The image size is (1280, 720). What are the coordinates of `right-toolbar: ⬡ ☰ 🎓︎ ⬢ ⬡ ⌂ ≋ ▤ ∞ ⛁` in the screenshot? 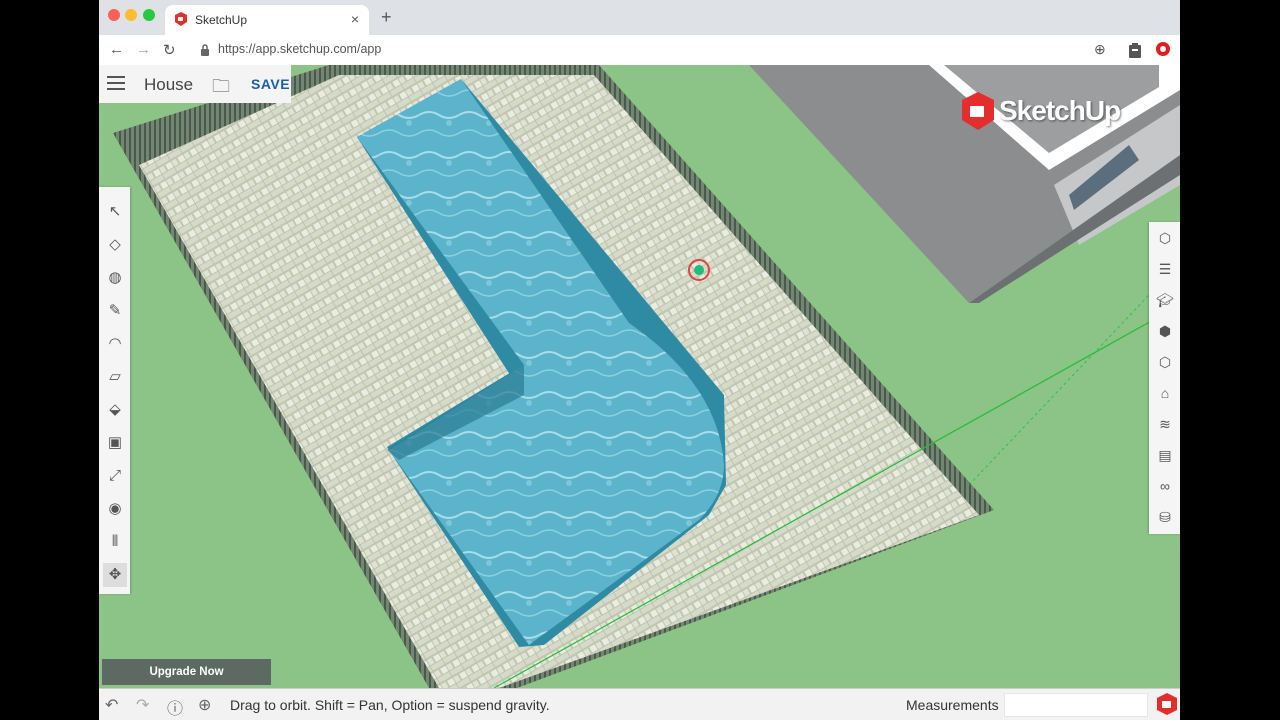 It's located at (1164, 378).